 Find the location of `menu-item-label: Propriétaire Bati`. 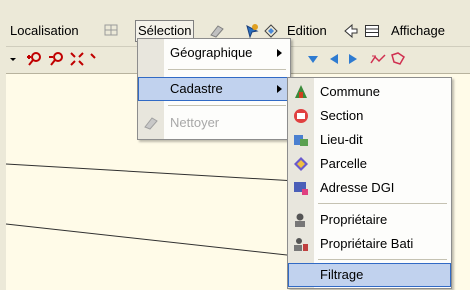

menu-item-label: Propriétaire Bati is located at coordinates (367, 243).